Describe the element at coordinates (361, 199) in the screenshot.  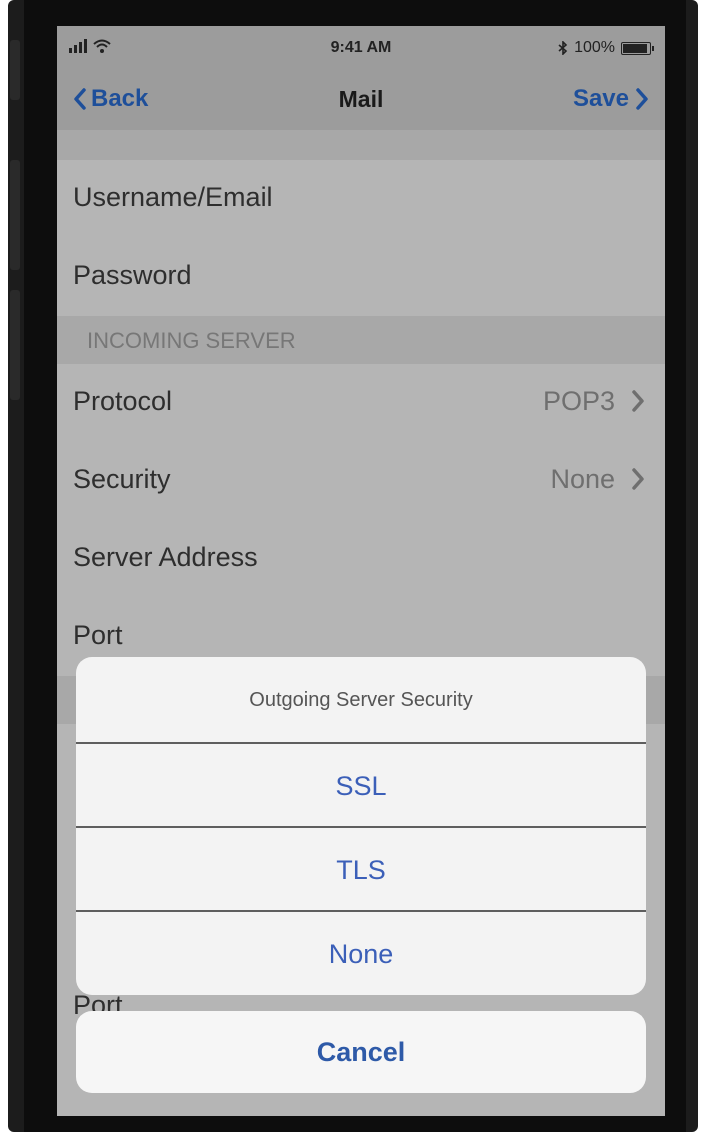
I see `username-email-field: Username/Email` at that location.